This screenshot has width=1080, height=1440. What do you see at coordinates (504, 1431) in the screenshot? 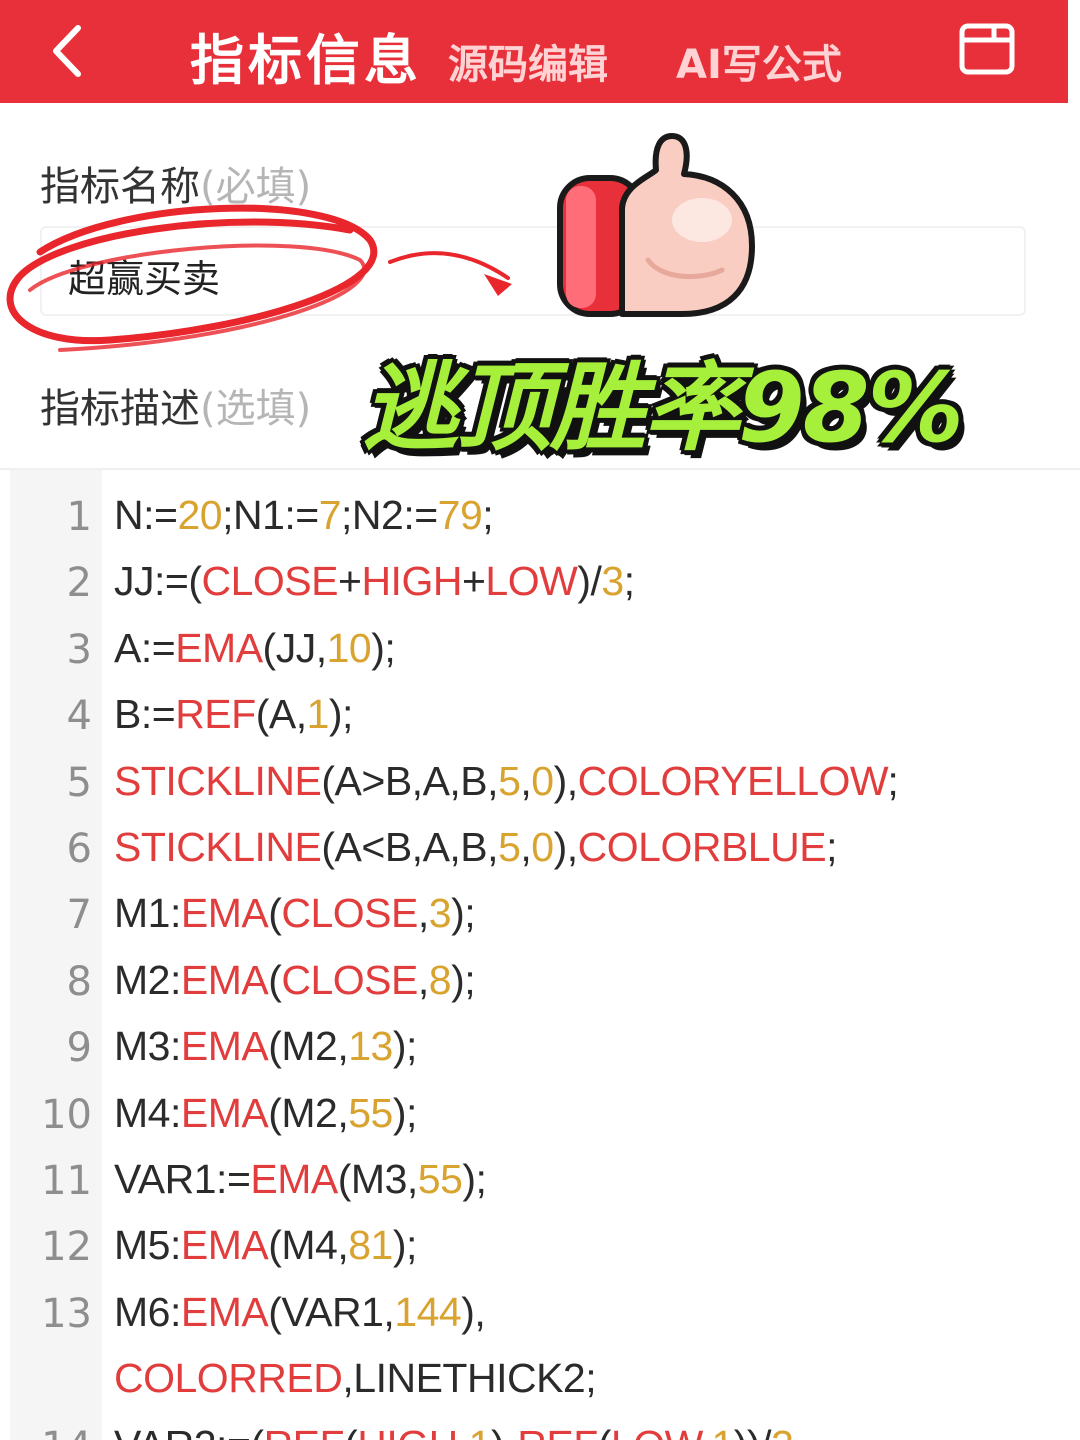
I see `code-plain: )-` at bounding box center [504, 1431].